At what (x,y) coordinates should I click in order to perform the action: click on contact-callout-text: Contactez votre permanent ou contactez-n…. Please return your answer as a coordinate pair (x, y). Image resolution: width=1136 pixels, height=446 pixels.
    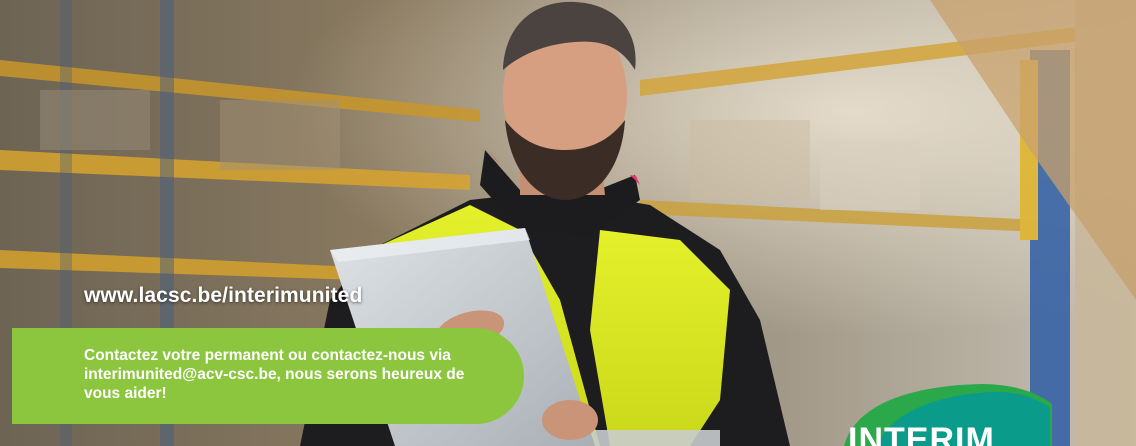
    Looking at the image, I should click on (274, 374).